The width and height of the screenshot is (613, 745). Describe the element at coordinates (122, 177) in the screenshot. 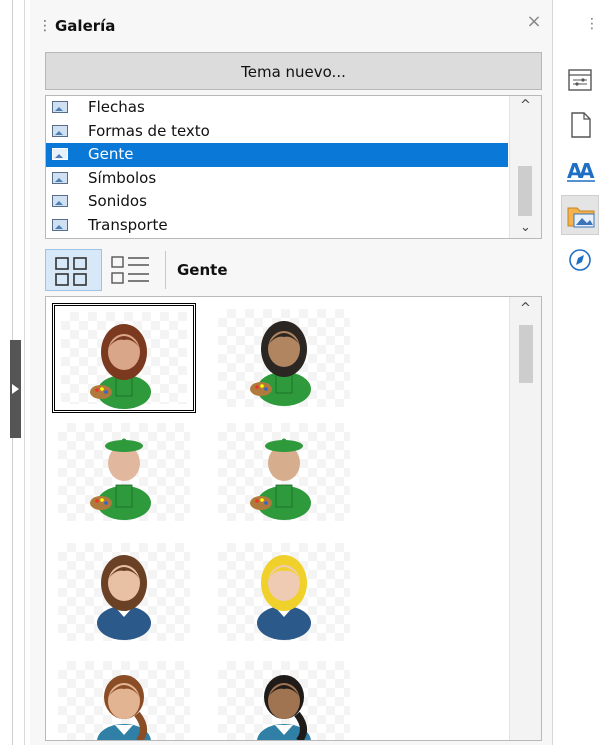

I see `theme-item-label: Símbolos` at that location.